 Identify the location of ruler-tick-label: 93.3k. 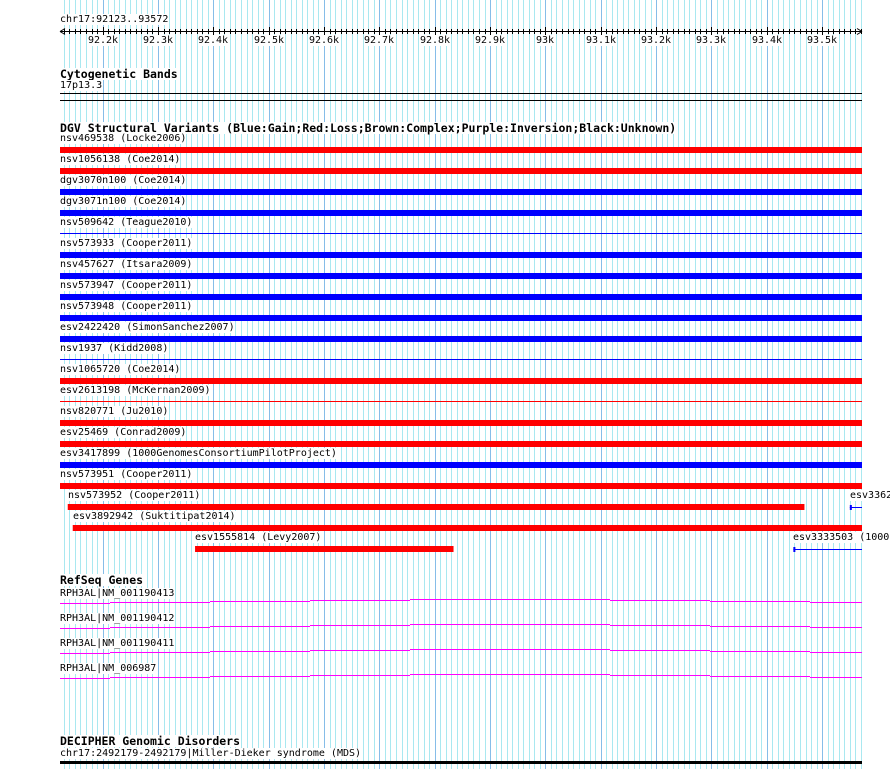
(711, 40).